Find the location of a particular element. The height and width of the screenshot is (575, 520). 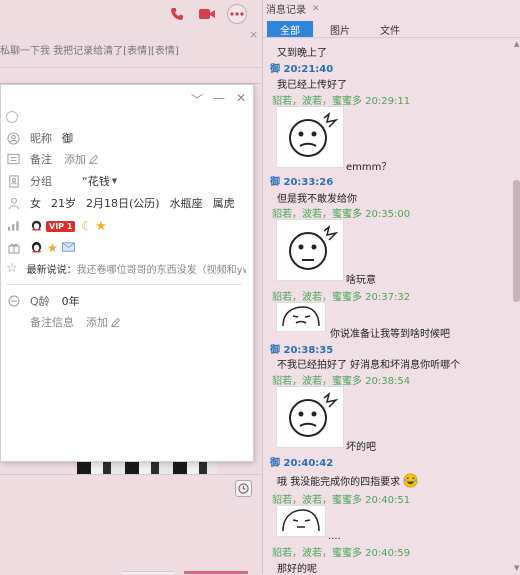

message-header: 貂若，波若，蜜蜜多 20:29:11 is located at coordinates (341, 101).